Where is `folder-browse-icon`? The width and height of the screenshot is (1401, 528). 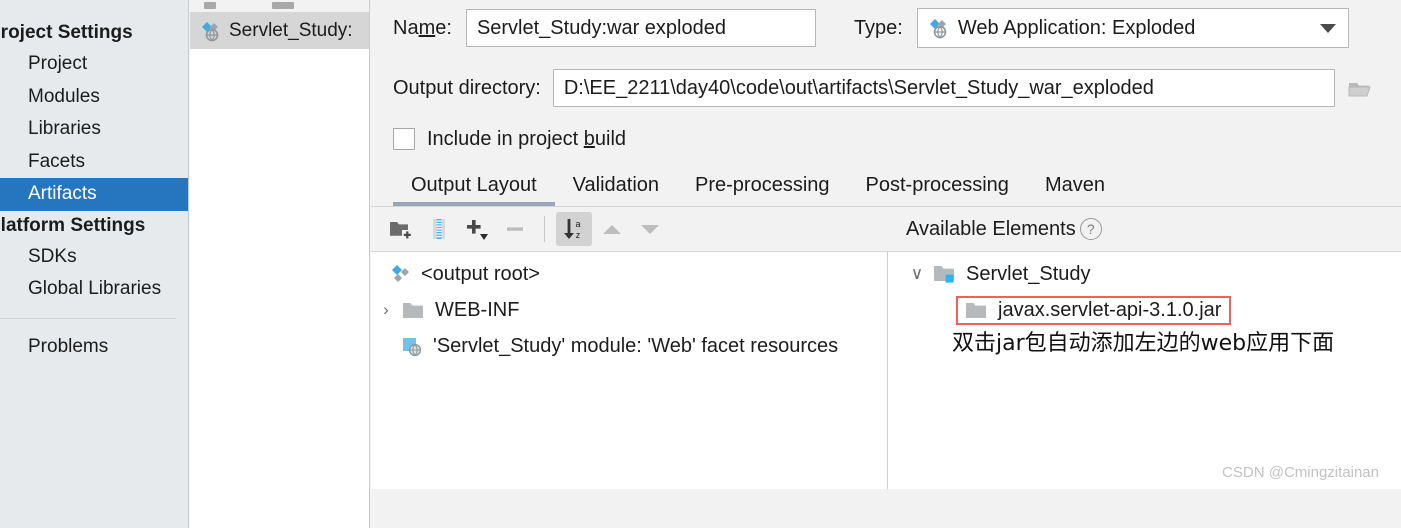
folder-browse-icon is located at coordinates (1360, 88).